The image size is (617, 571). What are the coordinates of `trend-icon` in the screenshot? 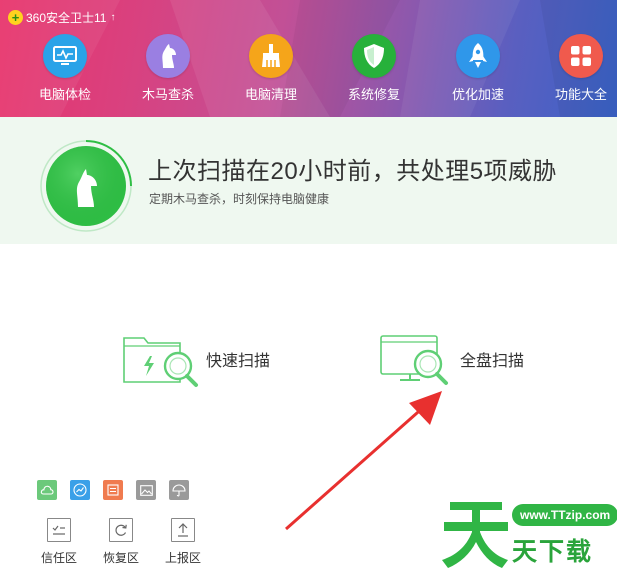 It's located at (80, 490).